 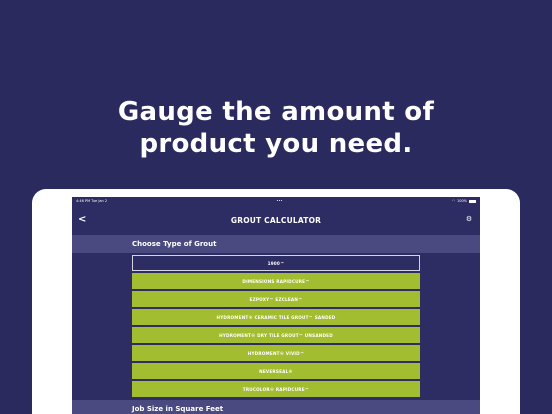 I want to click on battery-icon, so click(x=472, y=201).